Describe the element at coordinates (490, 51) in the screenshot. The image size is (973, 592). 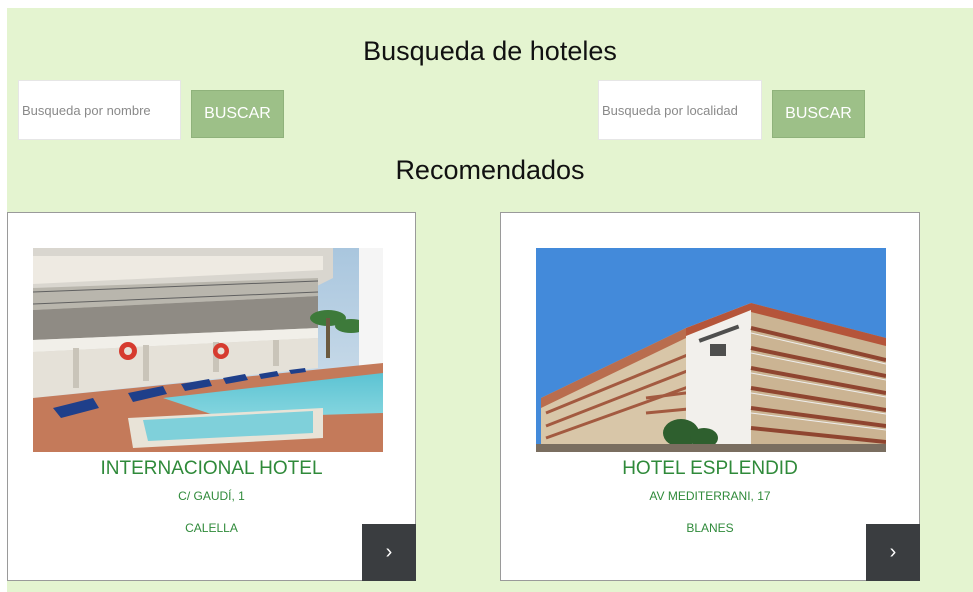
I see `page-title: Busqueda de hoteles` at that location.